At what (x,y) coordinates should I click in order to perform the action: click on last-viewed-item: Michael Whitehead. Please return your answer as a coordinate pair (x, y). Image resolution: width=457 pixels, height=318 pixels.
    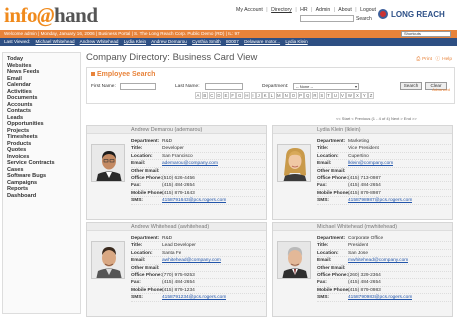
    Looking at the image, I should click on (55, 41).